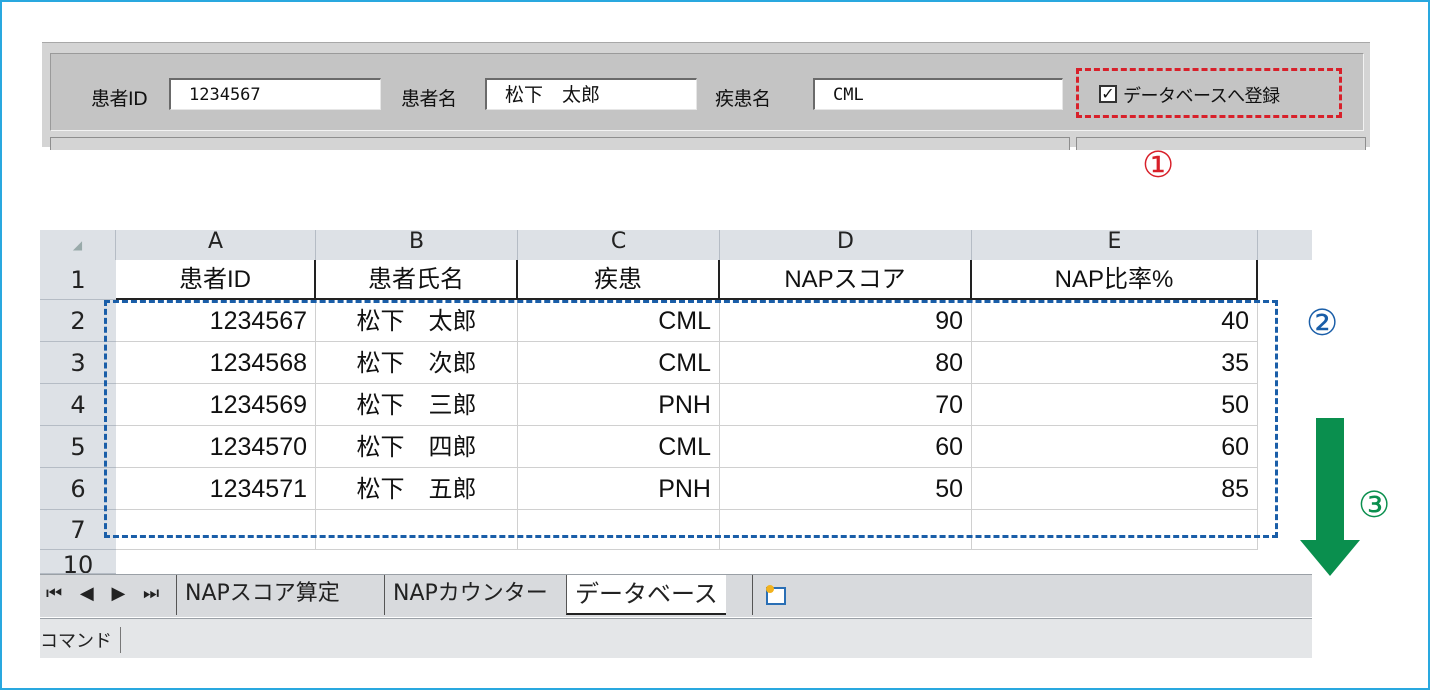  Describe the element at coordinates (846, 447) in the screenshot. I see `cell-d5: 60` at that location.